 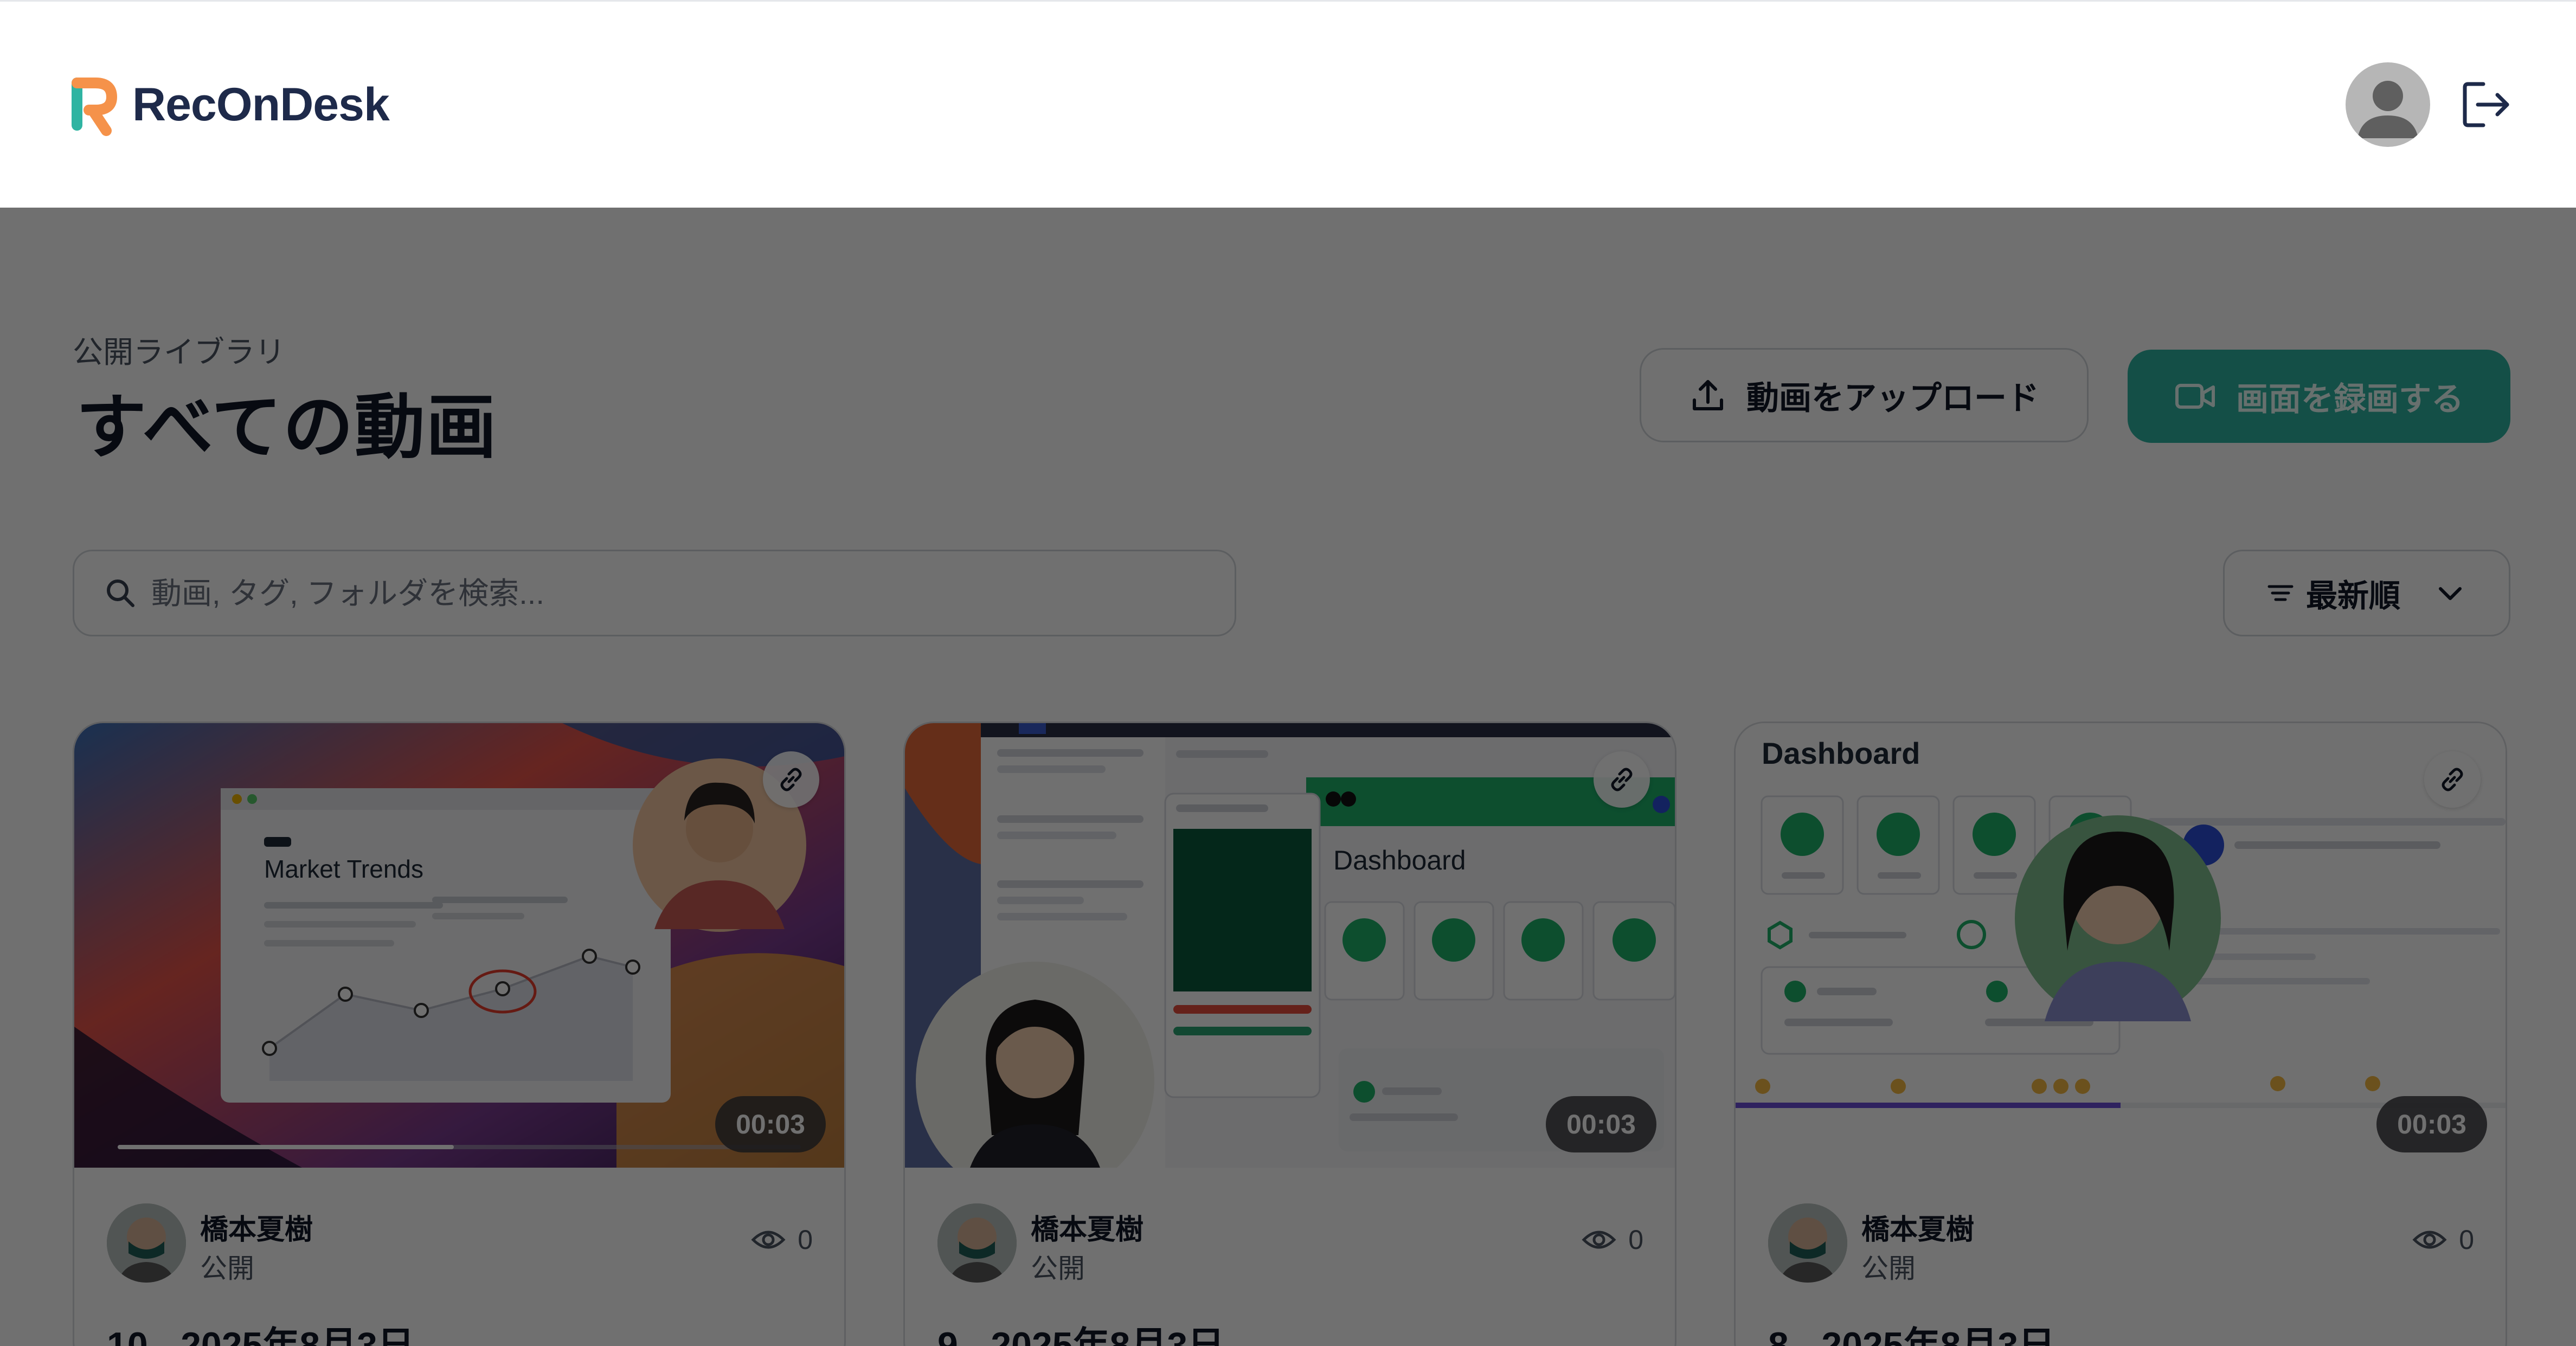 What do you see at coordinates (1080, 1330) in the screenshot?
I see `video-title: 9 - 2025年8月3日` at bounding box center [1080, 1330].